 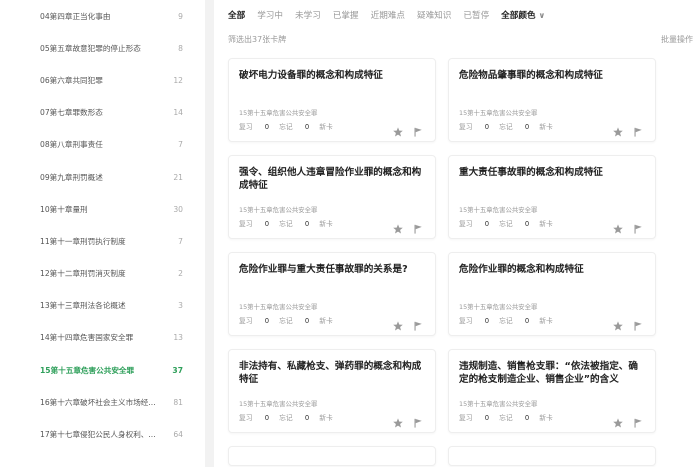 I want to click on chapter-count: 21, so click(x=178, y=177).